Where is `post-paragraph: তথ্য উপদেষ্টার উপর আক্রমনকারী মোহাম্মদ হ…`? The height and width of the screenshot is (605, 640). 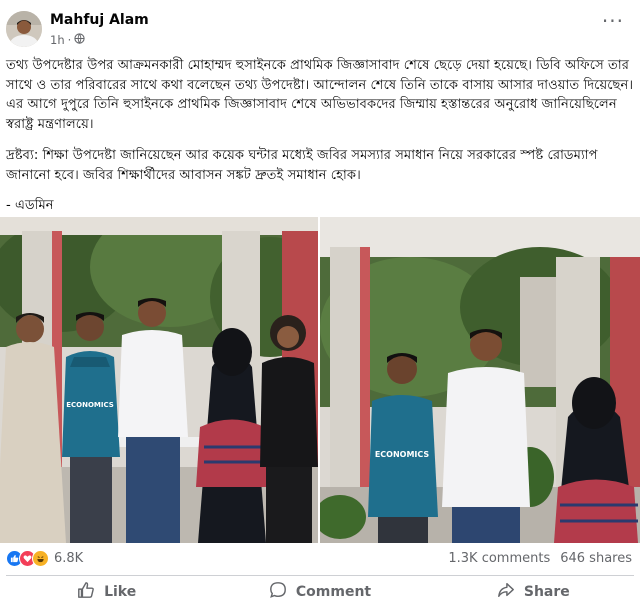 post-paragraph: তথ্য উপদেষ্টার উপর আক্রমনকারী মোহাম্মদ হ… is located at coordinates (320, 95).